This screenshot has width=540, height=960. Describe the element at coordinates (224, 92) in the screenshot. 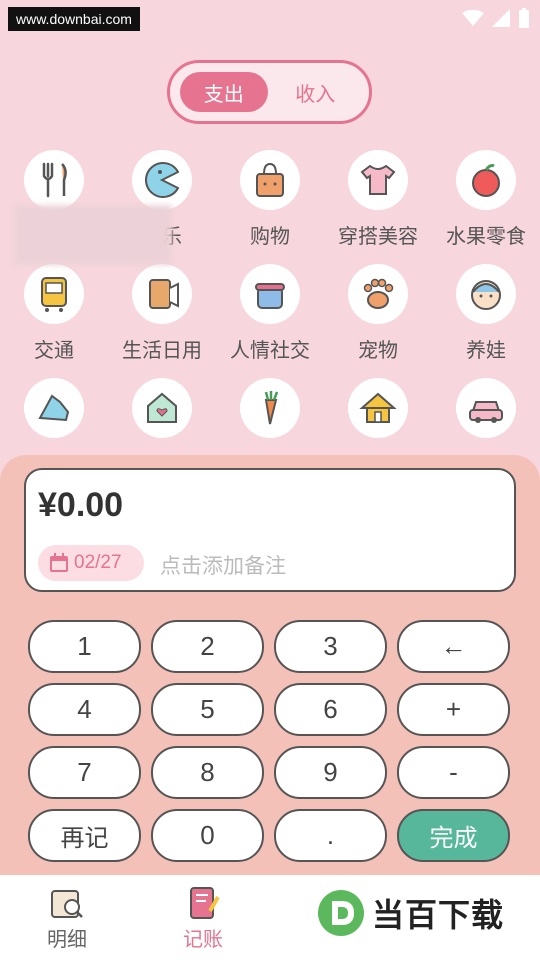

I see `tab-expense: 支出` at that location.